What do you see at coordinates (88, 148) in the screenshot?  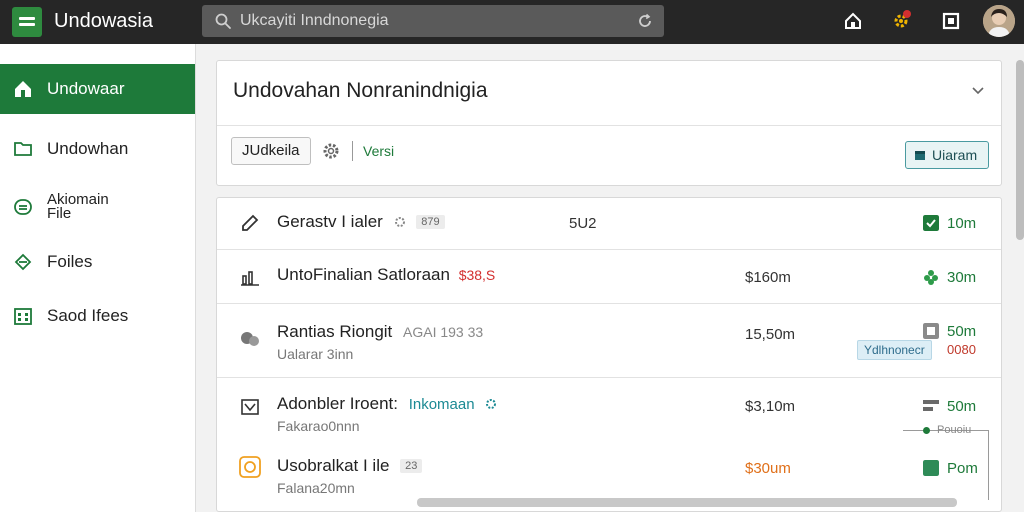 I see `sidebar-item-label: Undowhan` at bounding box center [88, 148].